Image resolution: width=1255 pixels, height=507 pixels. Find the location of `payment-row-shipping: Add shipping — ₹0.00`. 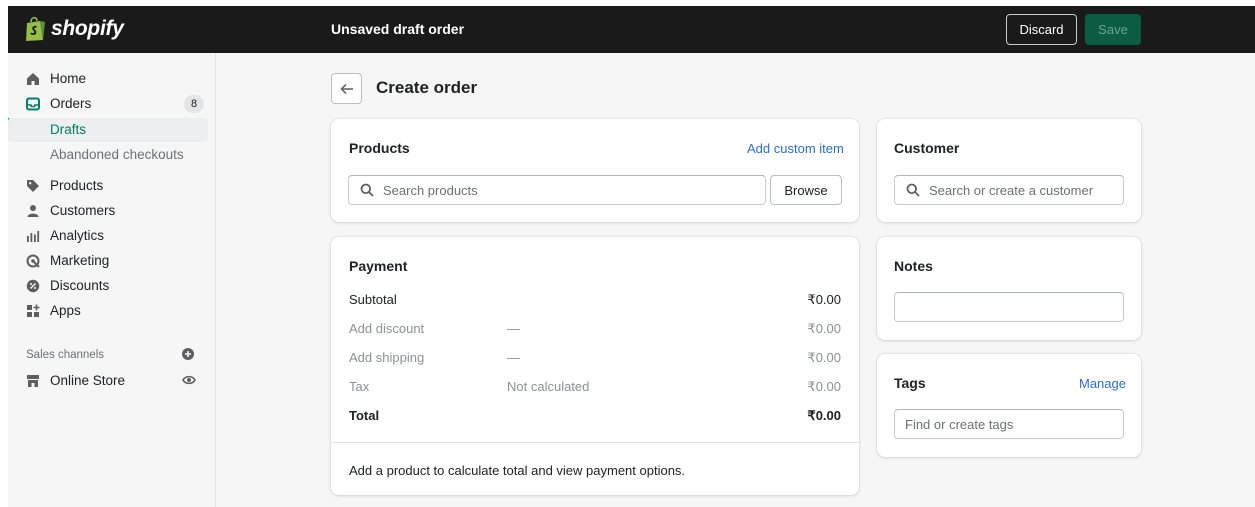

payment-row-shipping: Add shipping — ₹0.00 is located at coordinates (595, 360).